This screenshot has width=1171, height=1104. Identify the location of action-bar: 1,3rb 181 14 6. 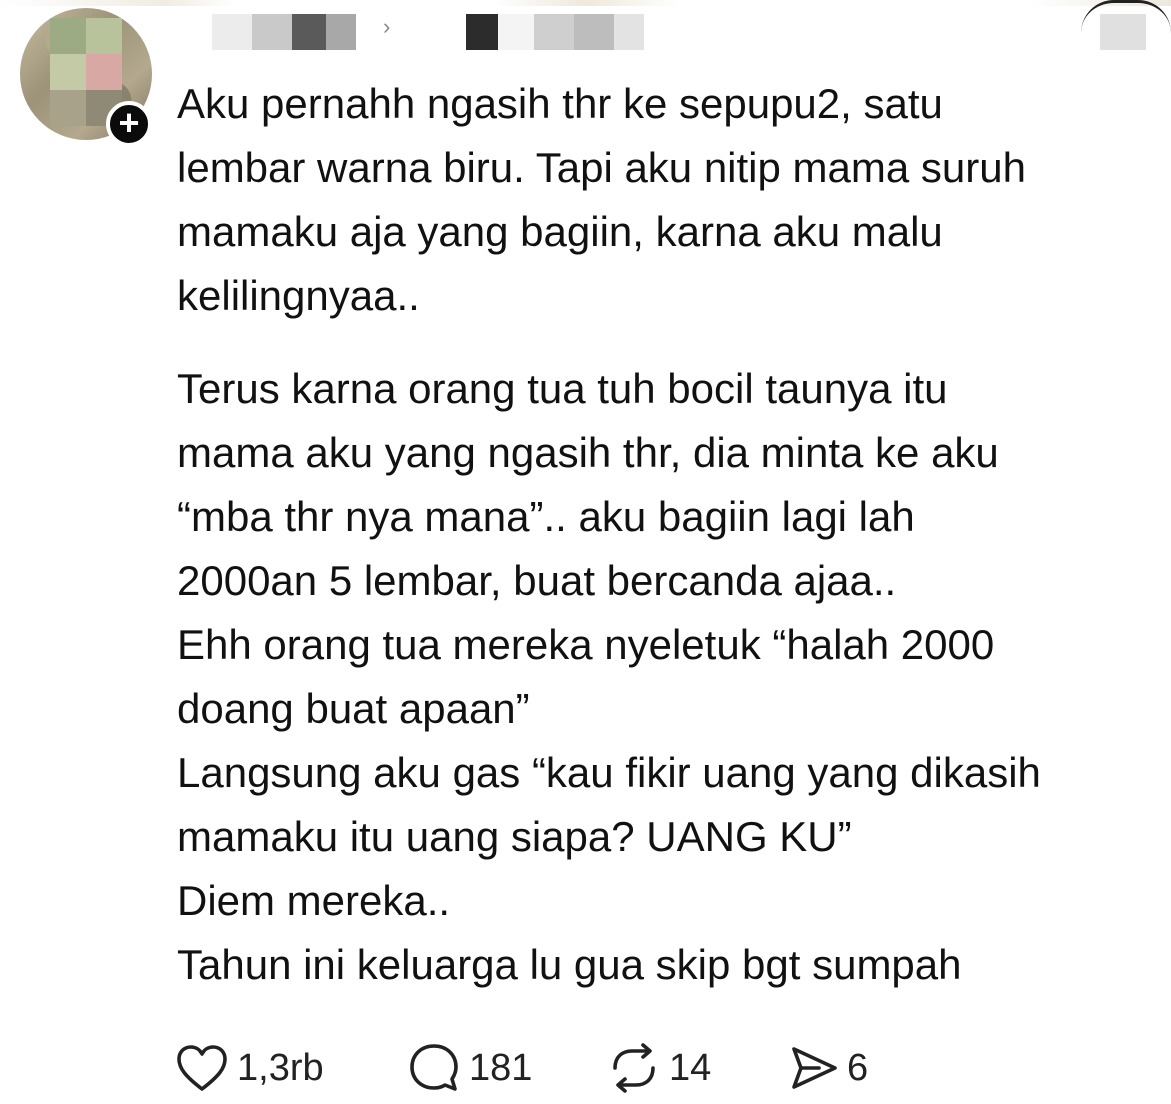
(625, 1068).